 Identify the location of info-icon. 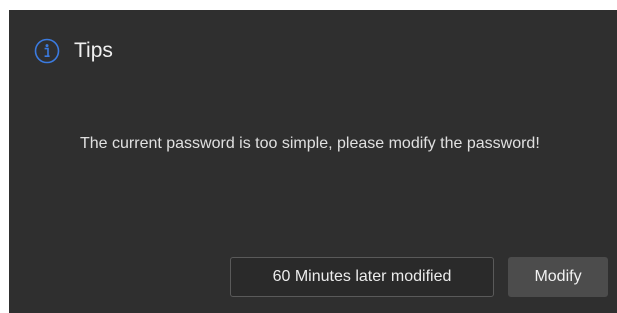
(47, 51).